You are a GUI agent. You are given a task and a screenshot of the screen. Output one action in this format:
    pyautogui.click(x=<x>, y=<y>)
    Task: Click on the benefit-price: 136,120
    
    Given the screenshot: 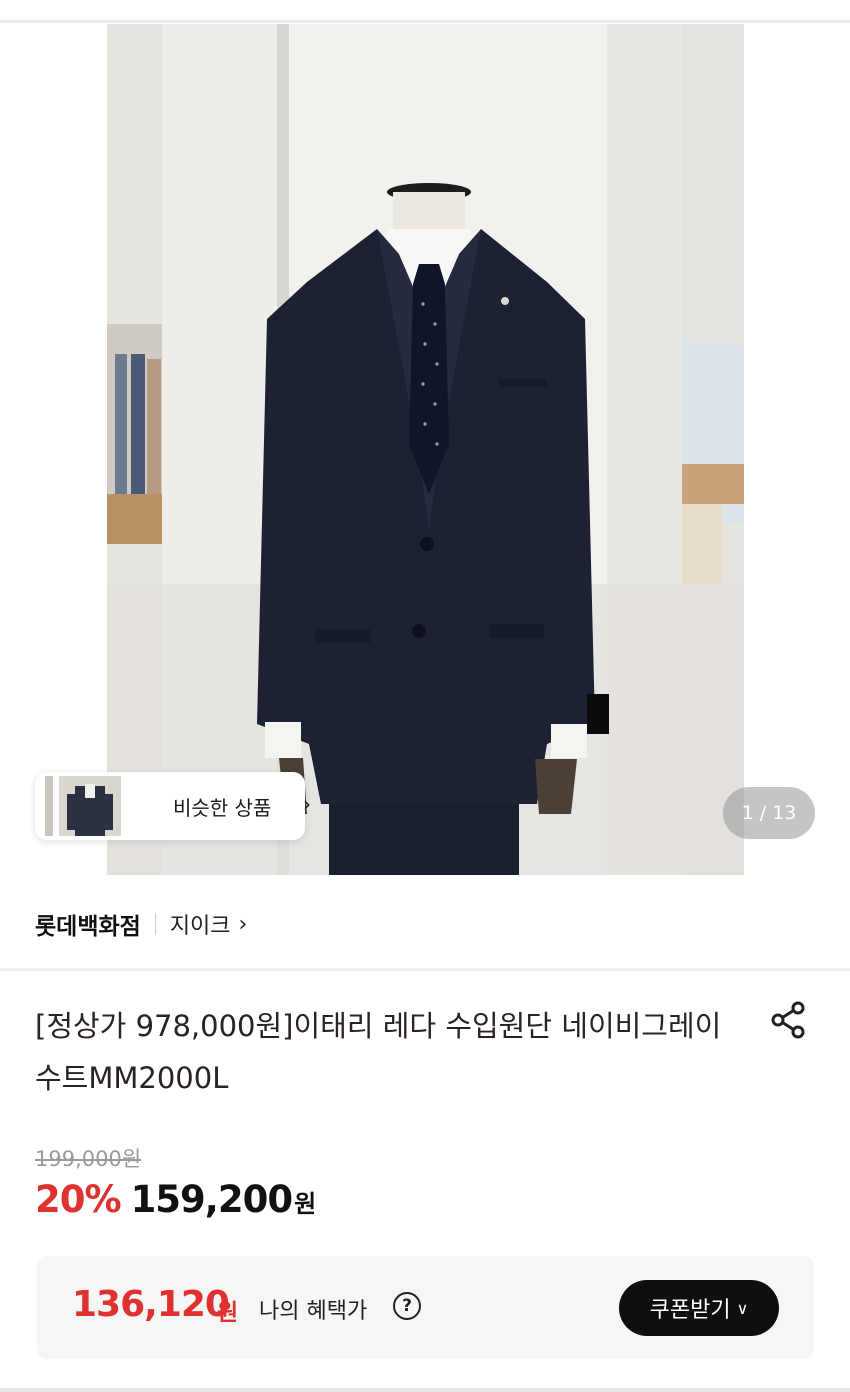 What is the action you would take?
    pyautogui.click(x=151, y=1304)
    